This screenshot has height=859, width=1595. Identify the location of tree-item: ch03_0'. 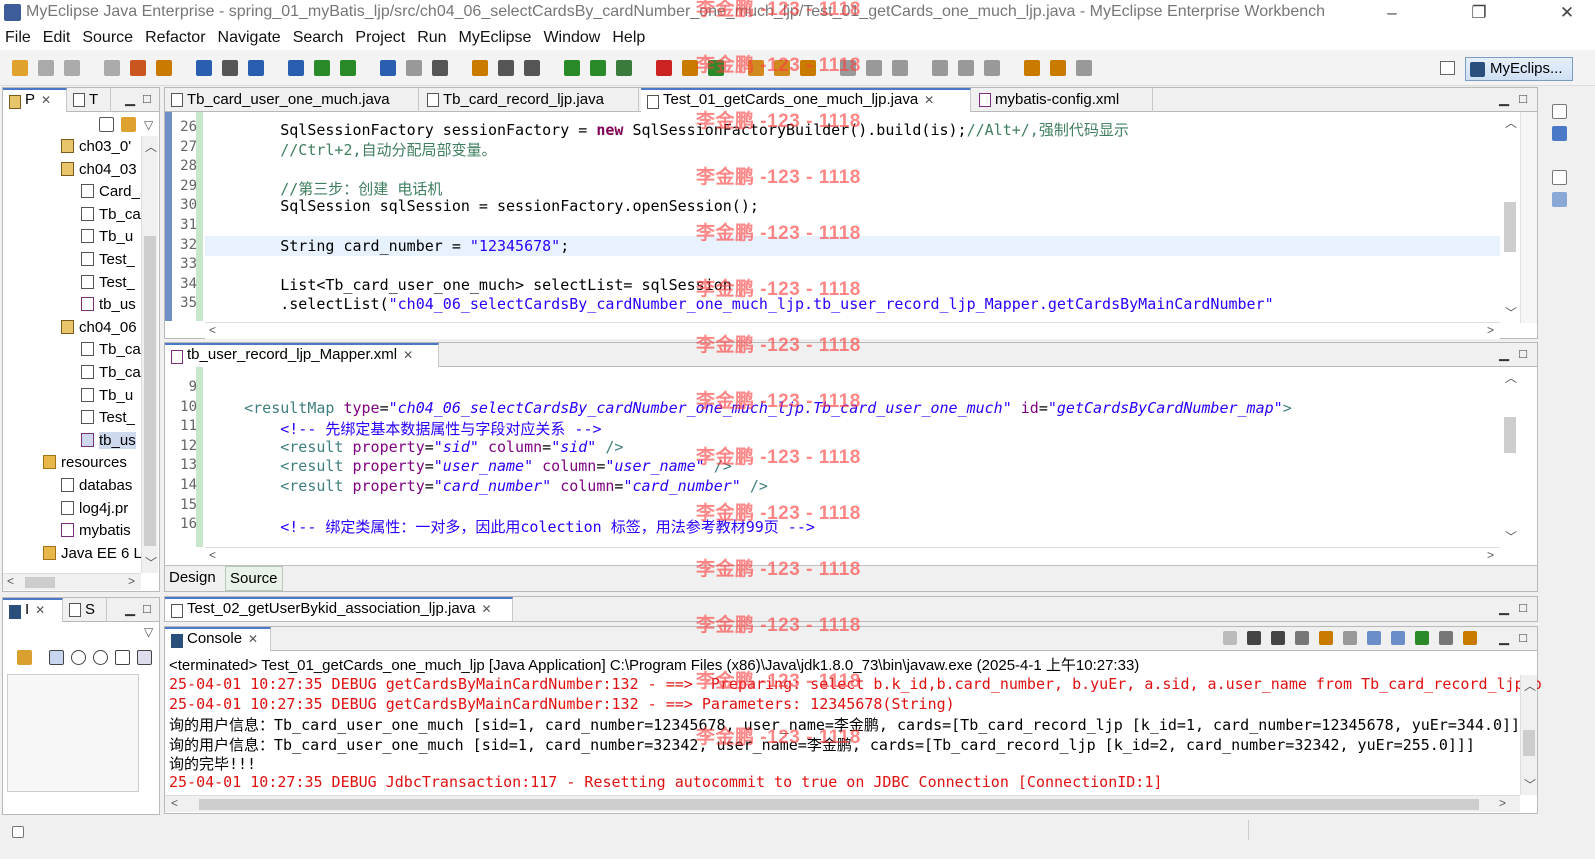
(101, 146).